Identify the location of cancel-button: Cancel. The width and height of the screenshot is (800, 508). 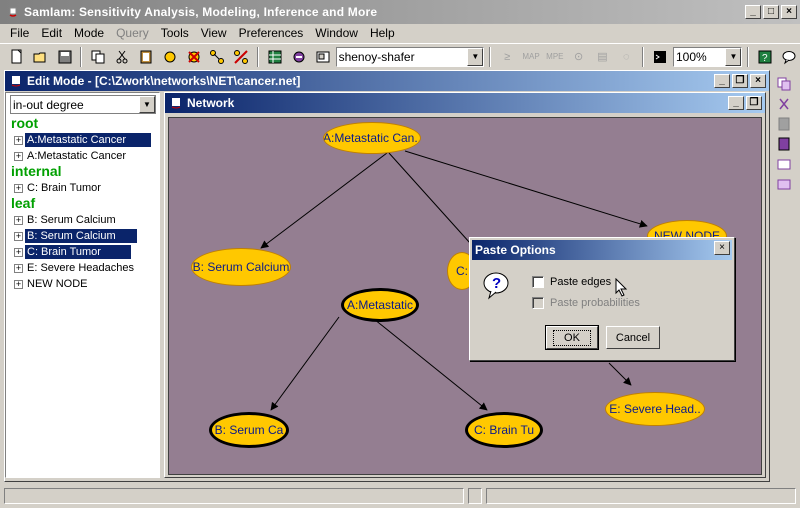
(633, 337).